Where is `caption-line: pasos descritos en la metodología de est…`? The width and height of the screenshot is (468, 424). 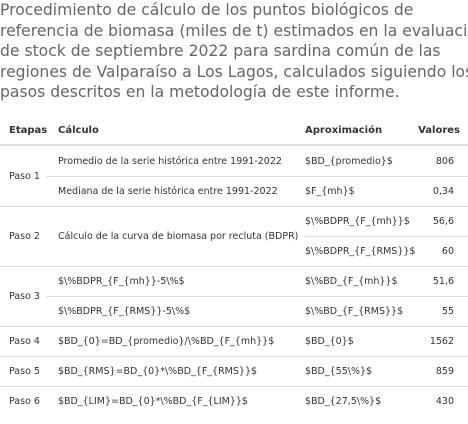
caption-line: pasos descritos en la metodología de est… is located at coordinates (200, 92).